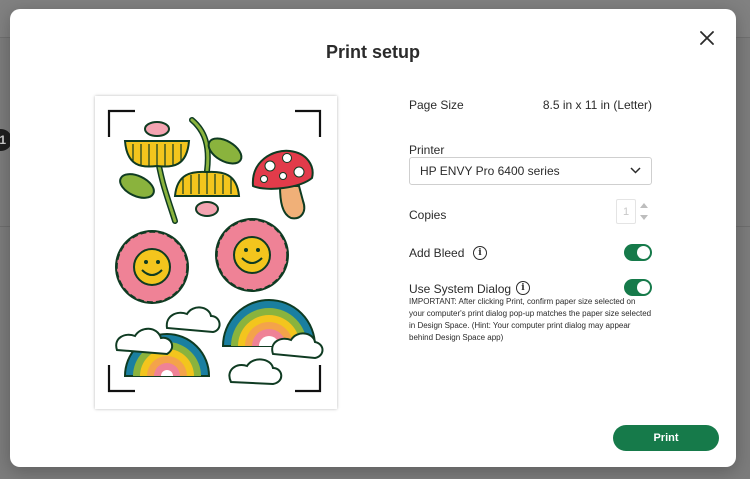 The width and height of the screenshot is (750, 479). Describe the element at coordinates (252, 255) in the screenshot. I see `smiley-flower-right-sticker` at that location.